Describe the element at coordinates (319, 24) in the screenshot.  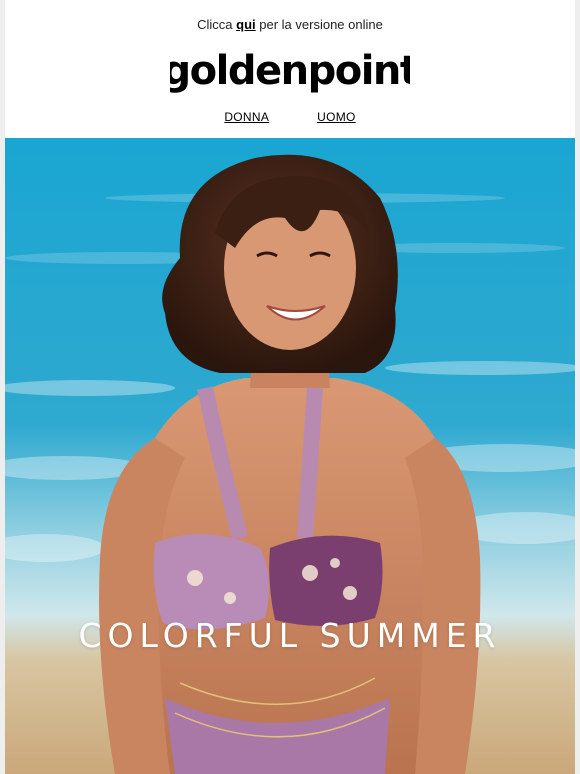
I see `preheader-suffix: per la versione online` at that location.